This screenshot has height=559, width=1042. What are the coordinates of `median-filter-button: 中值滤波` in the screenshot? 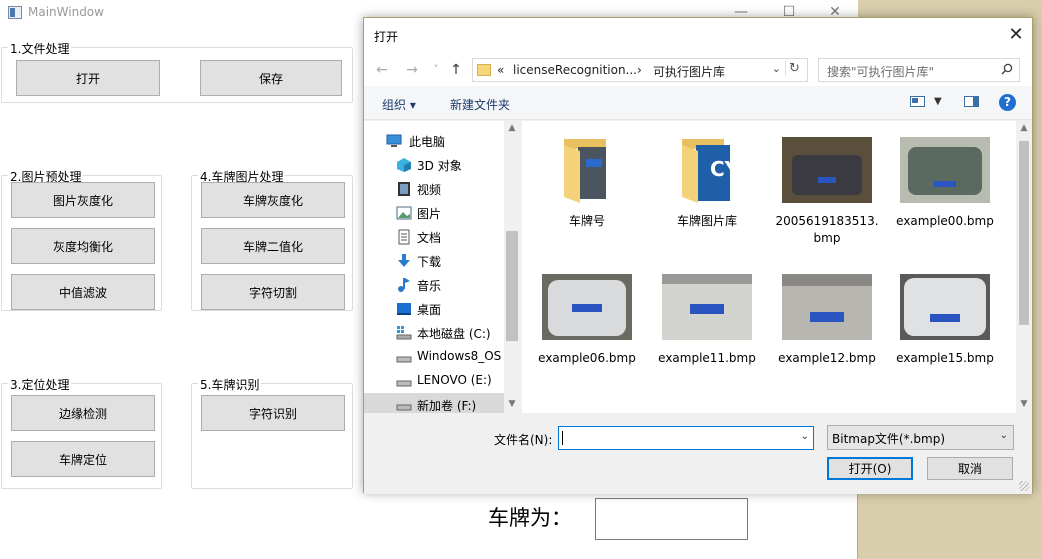 It's located at (83, 292).